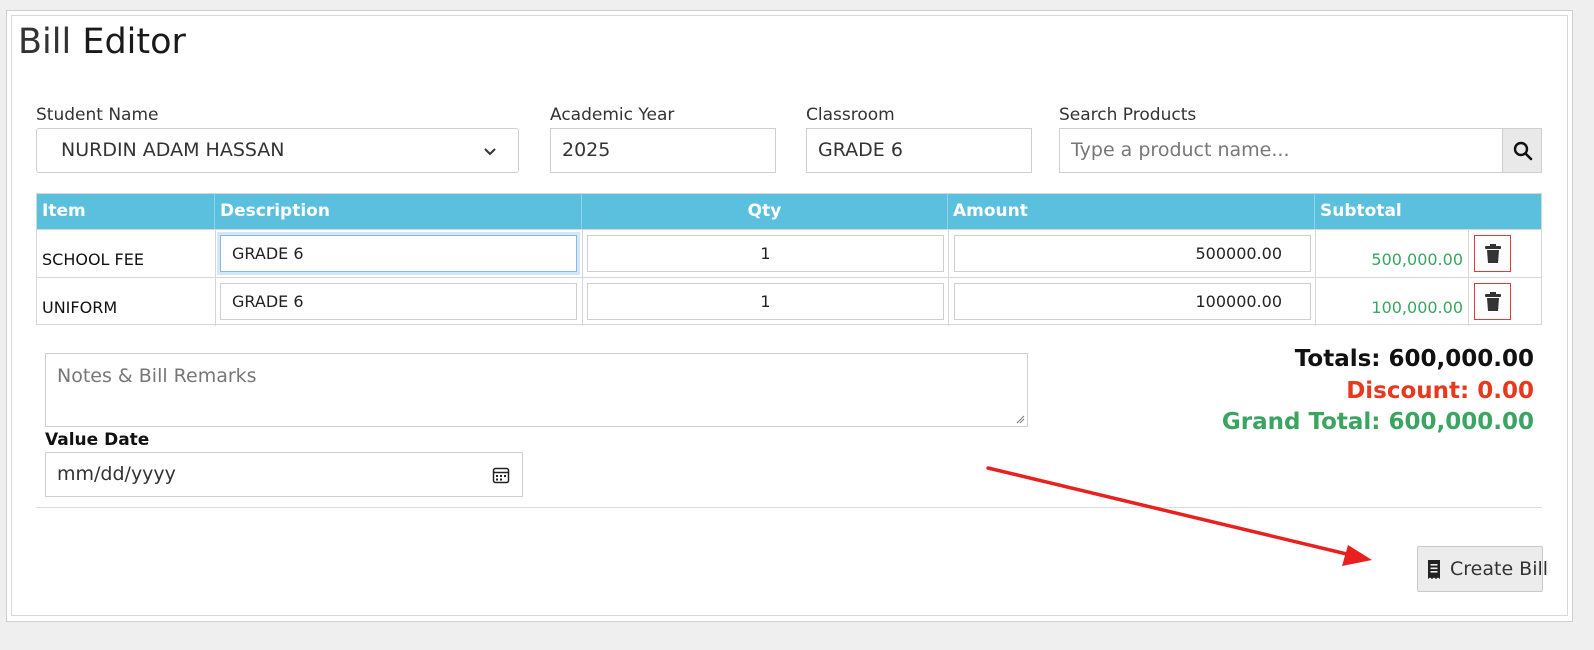 This screenshot has height=650, width=1594. What do you see at coordinates (850, 115) in the screenshot?
I see `classroom-label: Classroom` at bounding box center [850, 115].